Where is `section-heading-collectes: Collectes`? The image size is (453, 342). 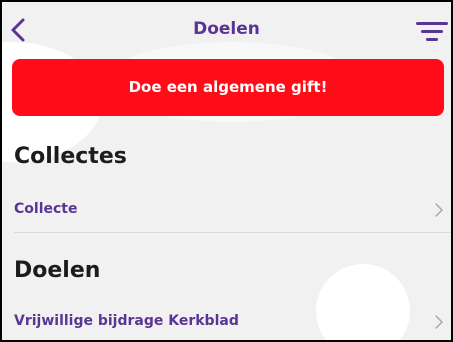 section-heading-collectes: Collectes is located at coordinates (70, 156).